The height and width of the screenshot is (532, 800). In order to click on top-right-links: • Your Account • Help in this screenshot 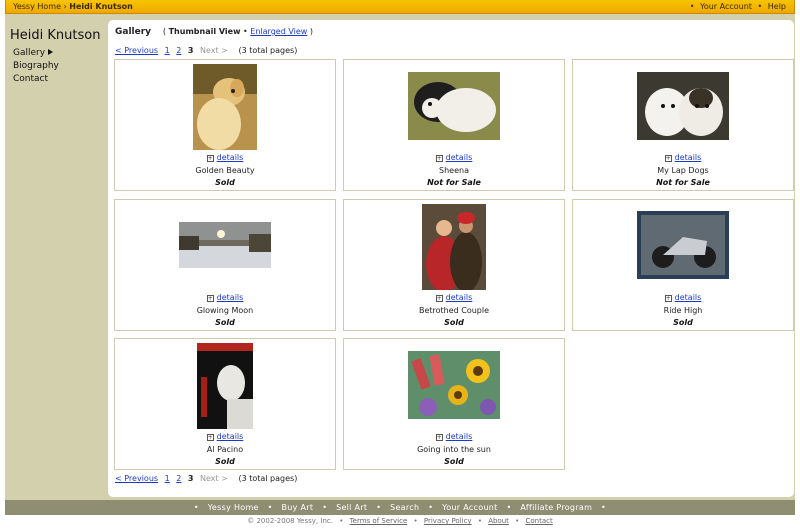, I will do `click(736, 6)`.